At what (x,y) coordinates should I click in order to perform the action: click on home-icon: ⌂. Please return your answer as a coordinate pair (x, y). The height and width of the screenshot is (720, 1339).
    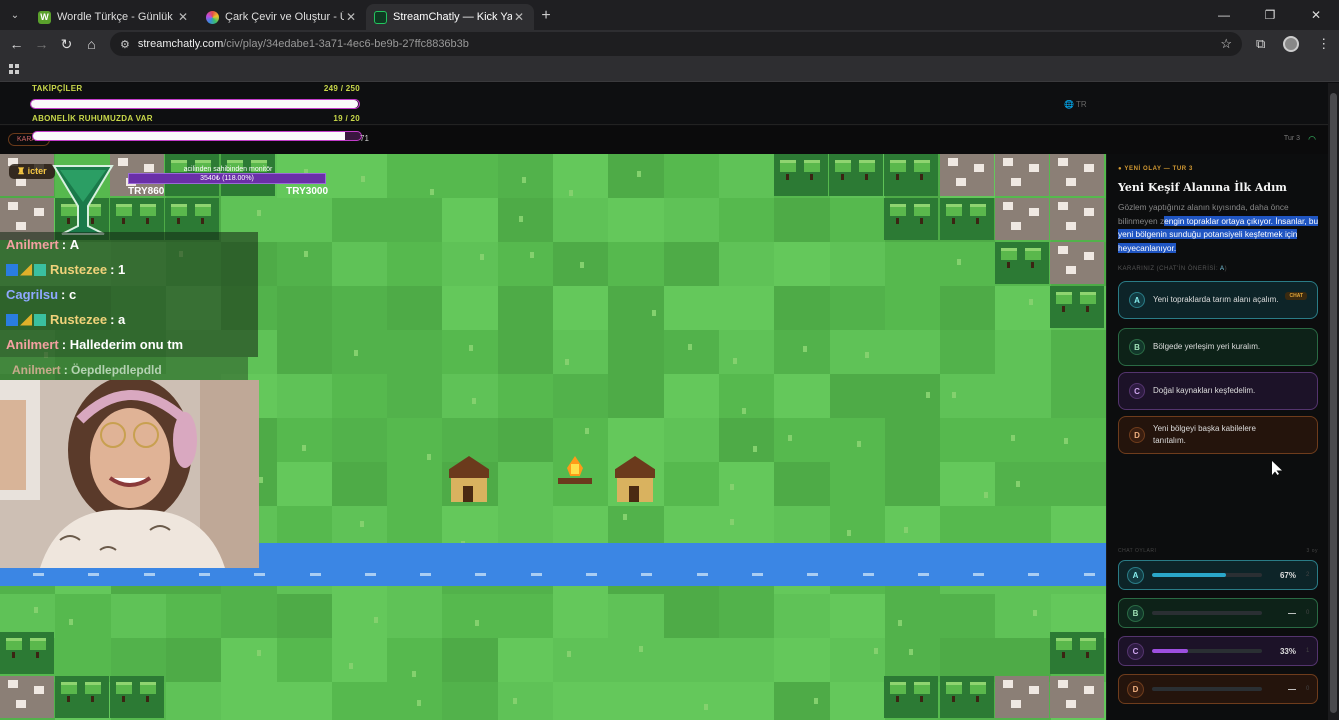
    Looking at the image, I should click on (91, 44).